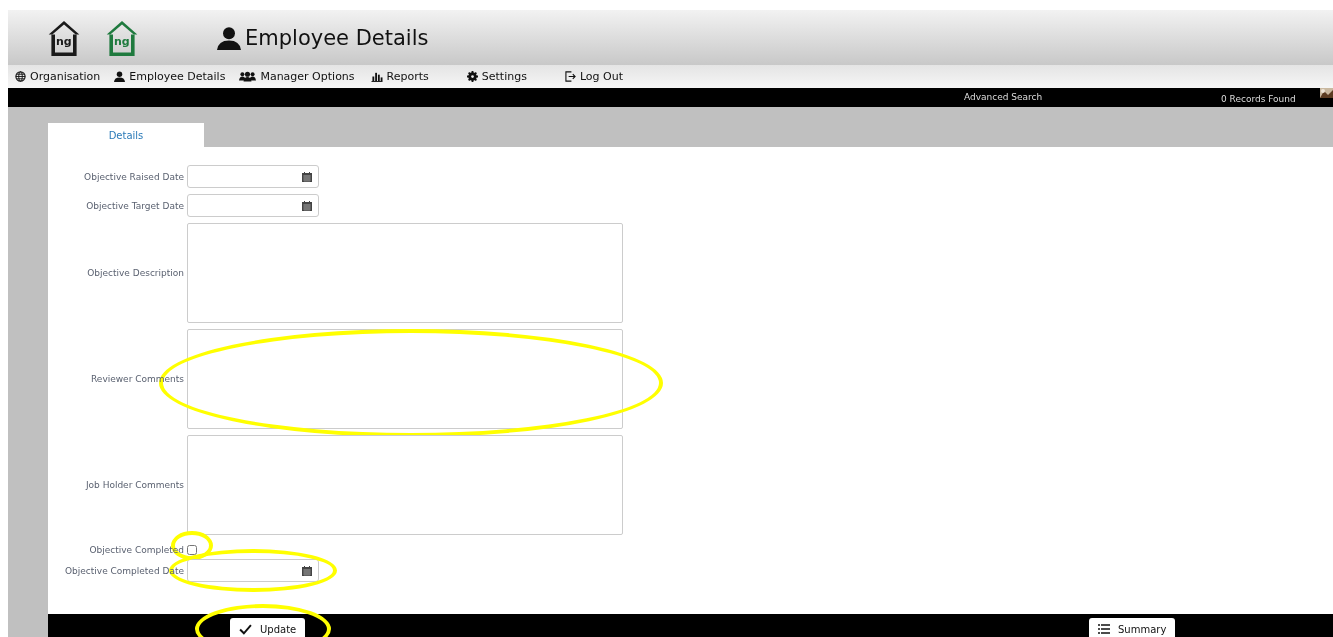 The width and height of the screenshot is (1333, 637). What do you see at coordinates (1003, 97) in the screenshot?
I see `advanced-search-link: Advanced Search` at bounding box center [1003, 97].